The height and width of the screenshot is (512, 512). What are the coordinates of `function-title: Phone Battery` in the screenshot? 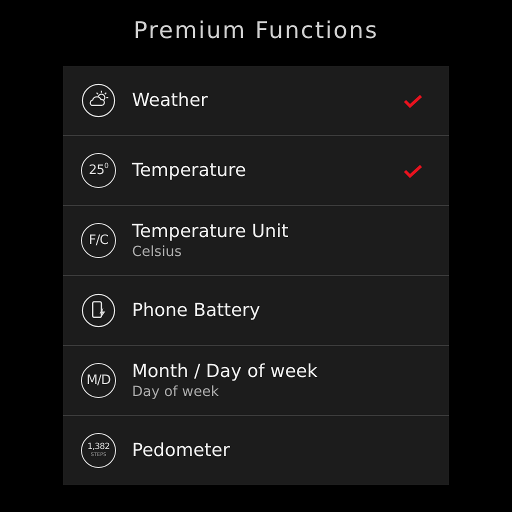 It's located at (197, 310).